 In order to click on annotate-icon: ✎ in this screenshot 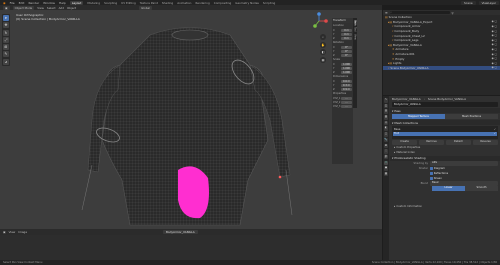, I will do `click(6, 54)`.